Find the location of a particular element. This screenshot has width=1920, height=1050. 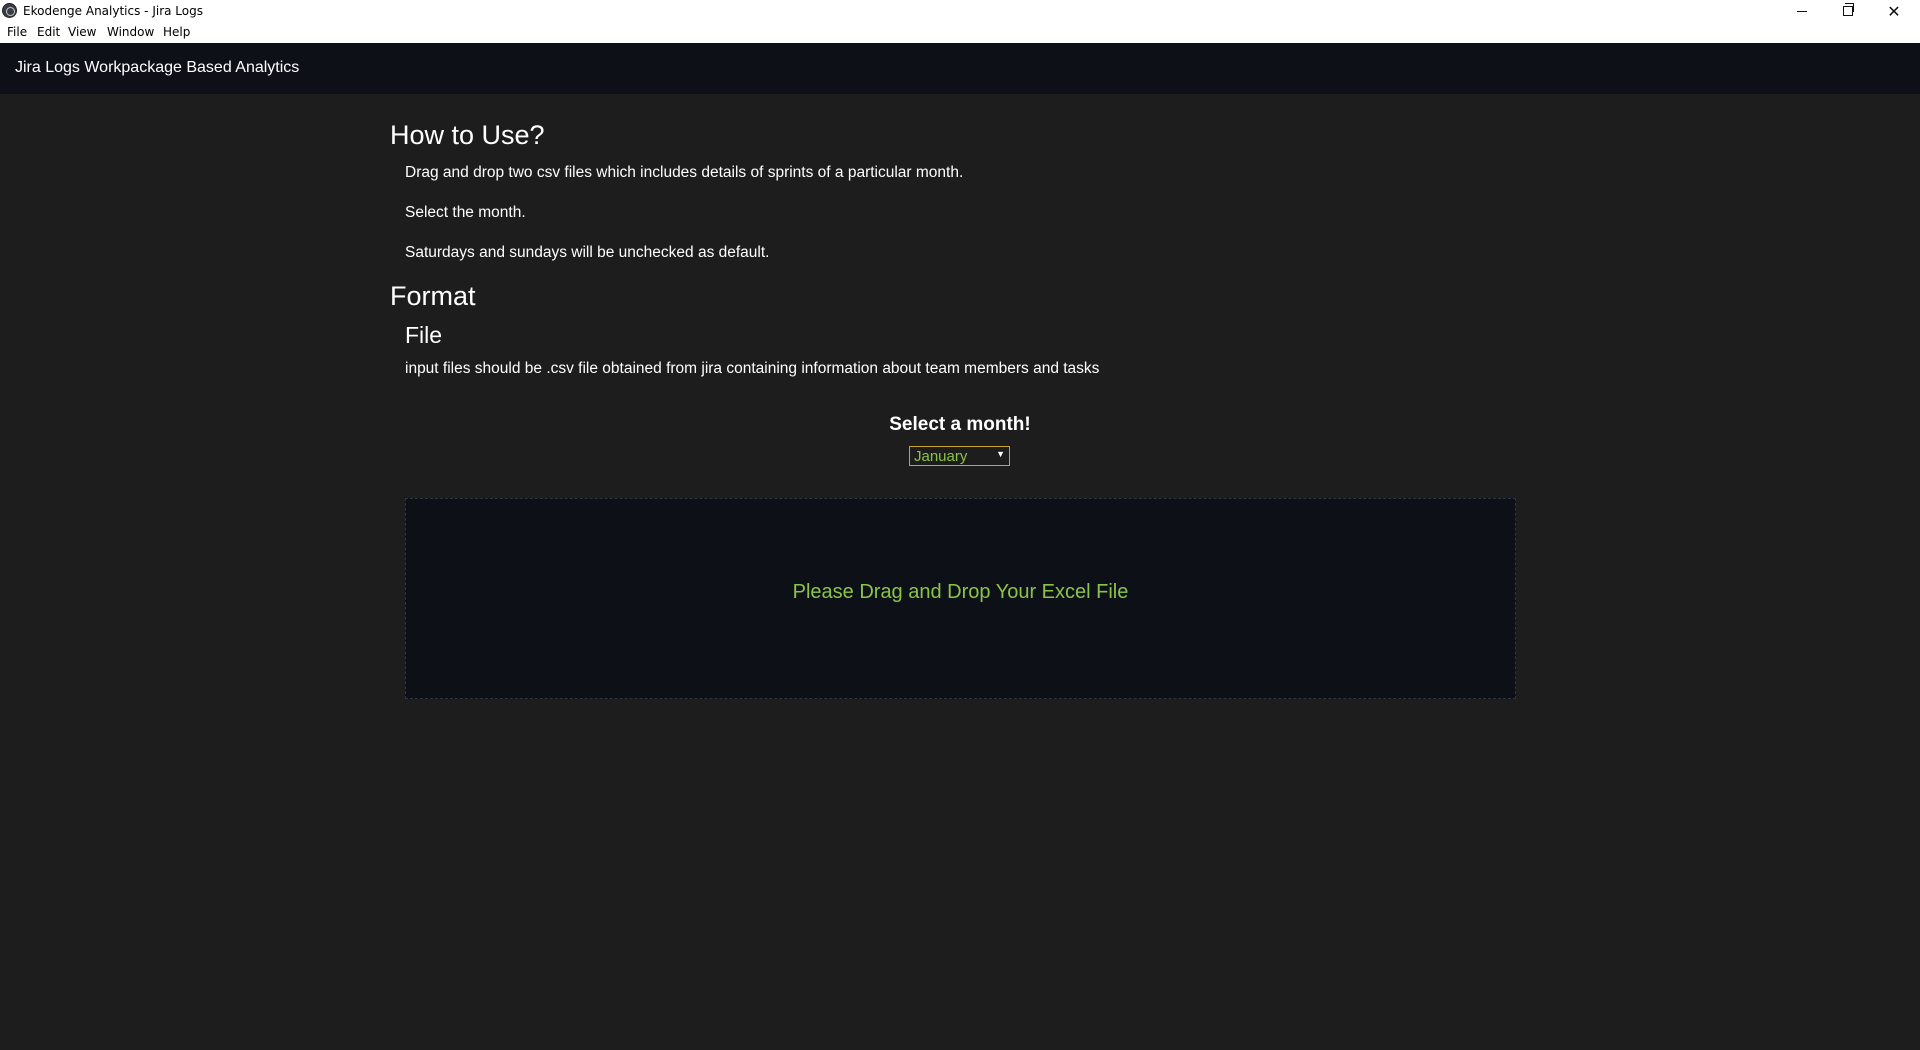

drop-zone-text: Please Drag and Drop Your Excel File is located at coordinates (960, 592).